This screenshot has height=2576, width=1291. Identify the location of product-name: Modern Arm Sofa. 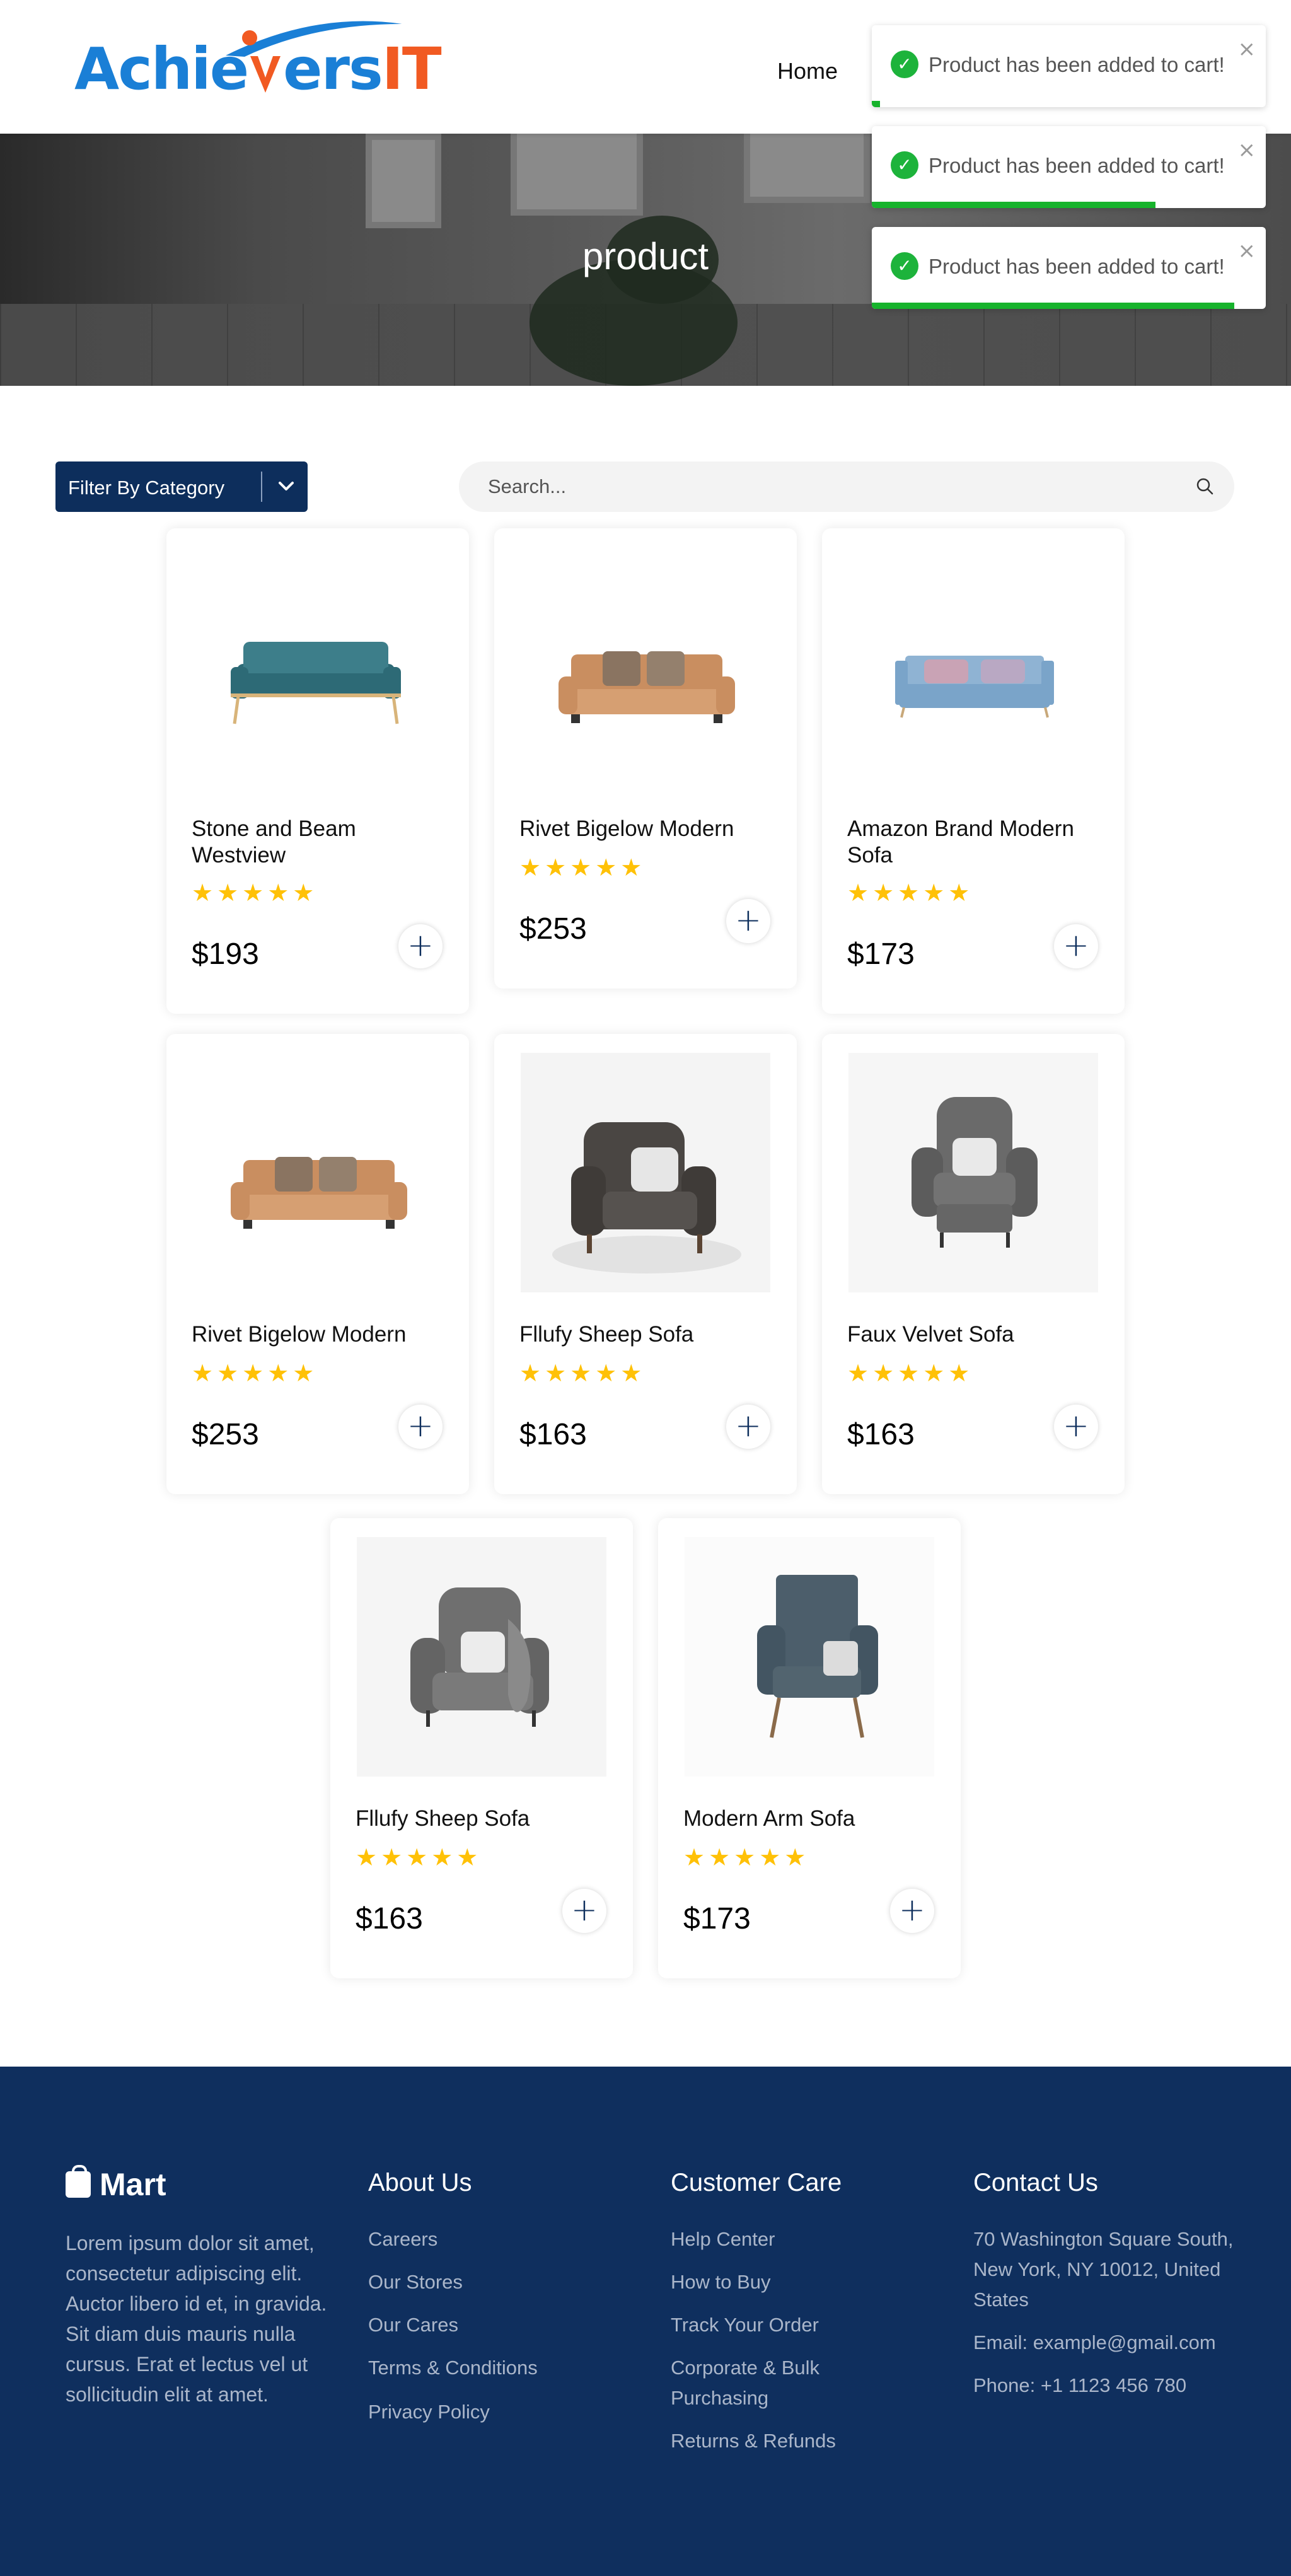
(809, 1819).